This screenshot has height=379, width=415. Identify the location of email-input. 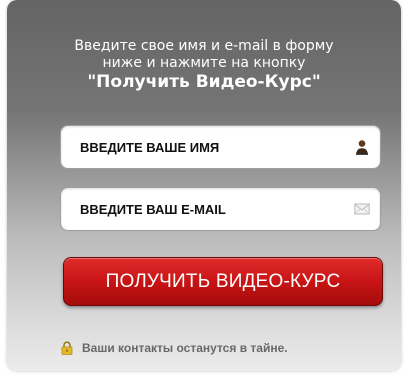
(201, 209).